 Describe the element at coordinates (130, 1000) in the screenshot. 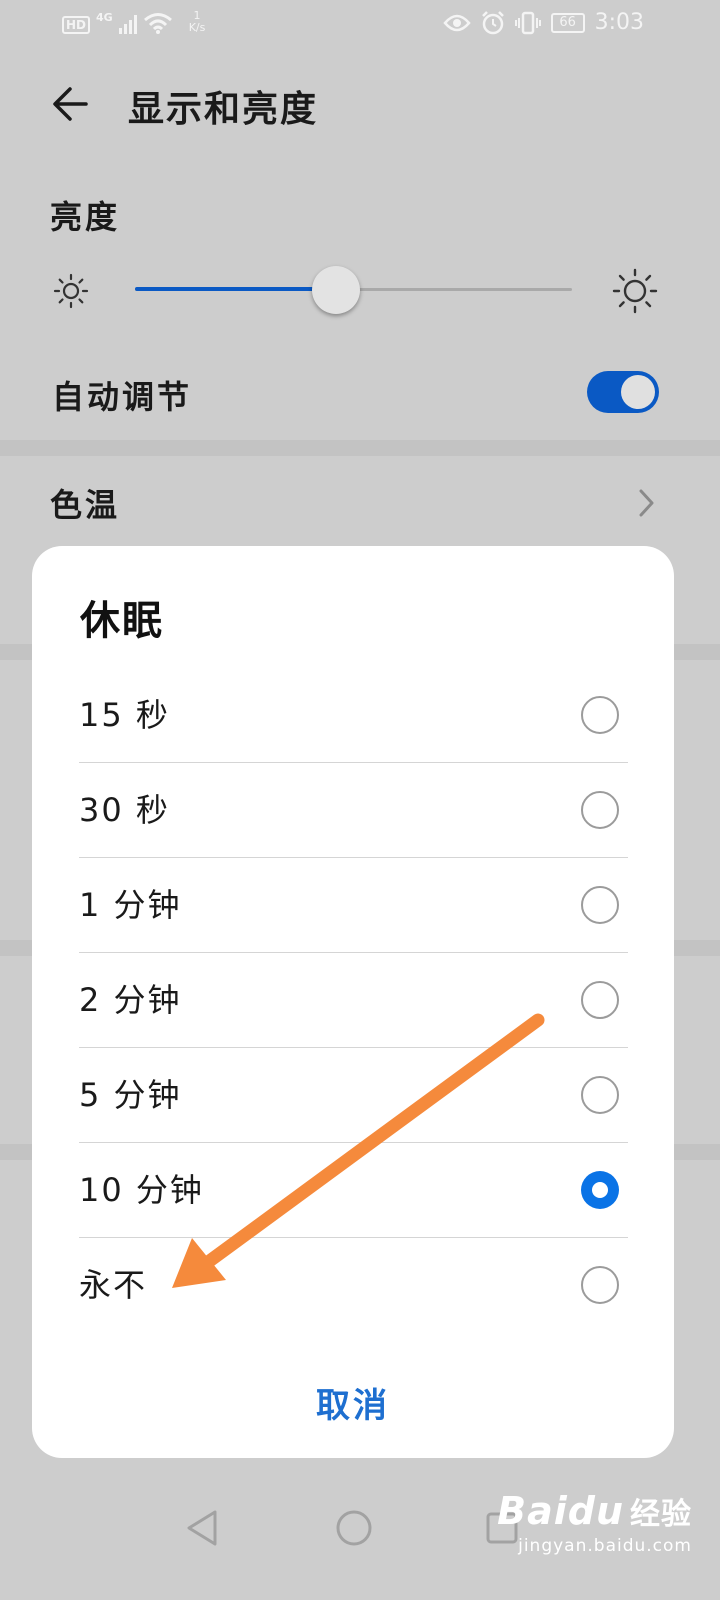

I see `option-label: 2 分钟` at that location.